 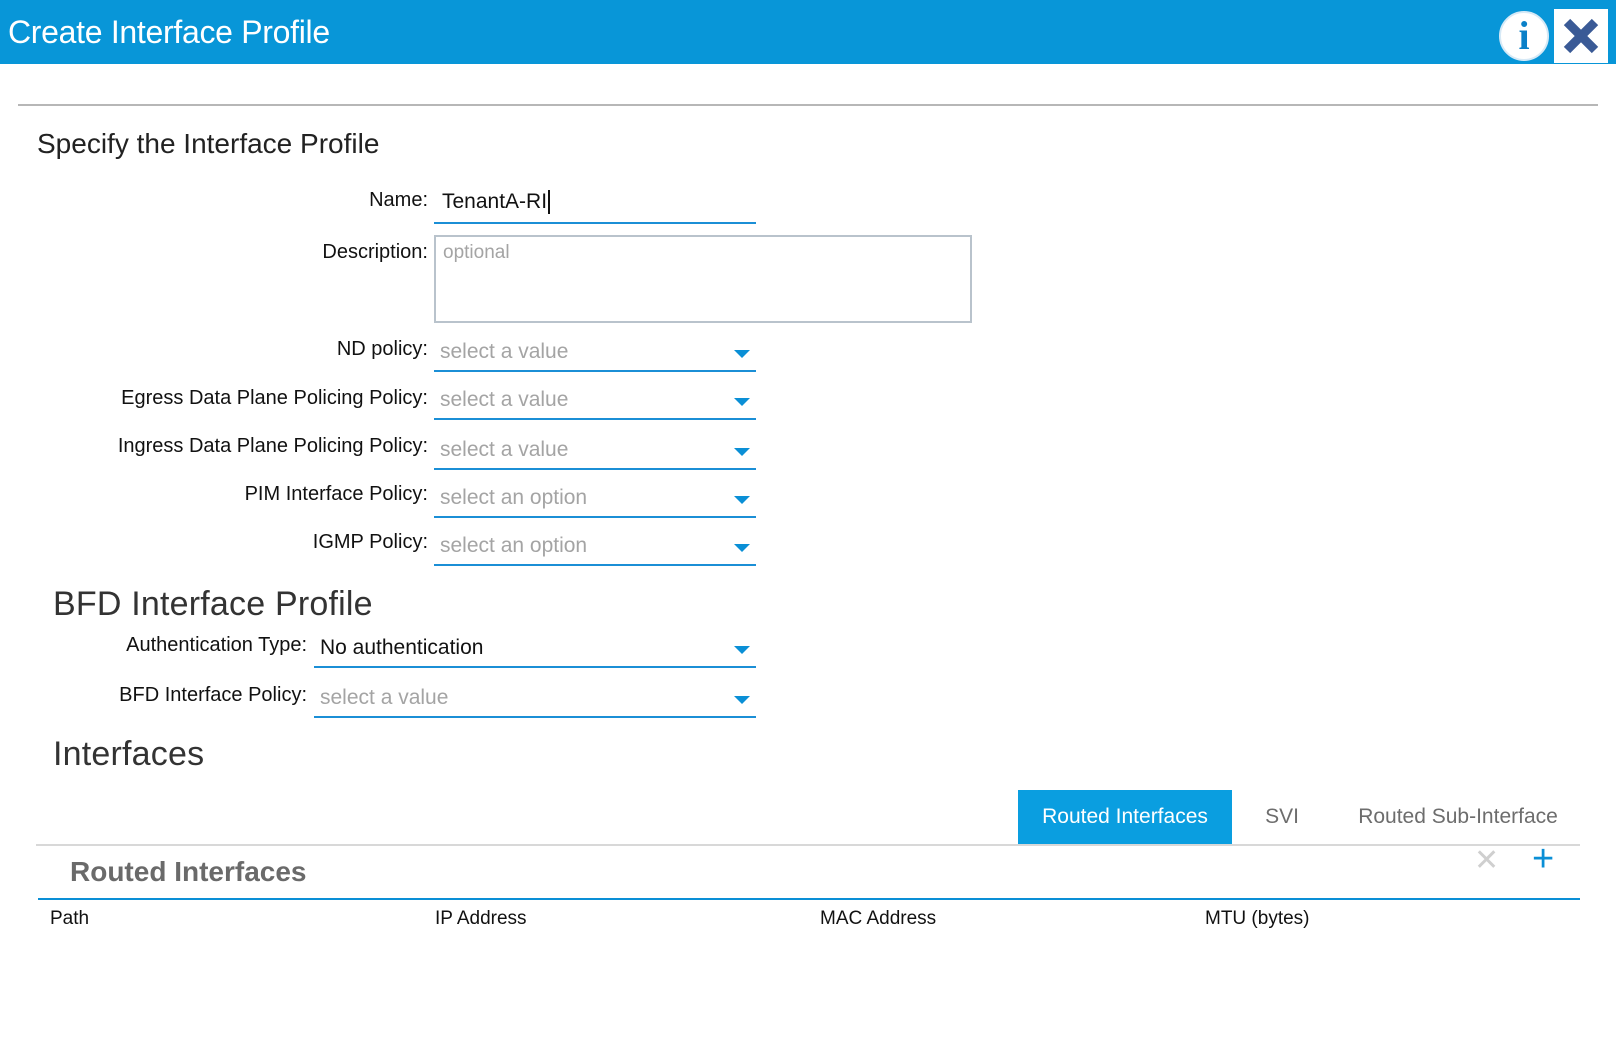 I want to click on name-value: TenantA-RI, so click(x=495, y=201).